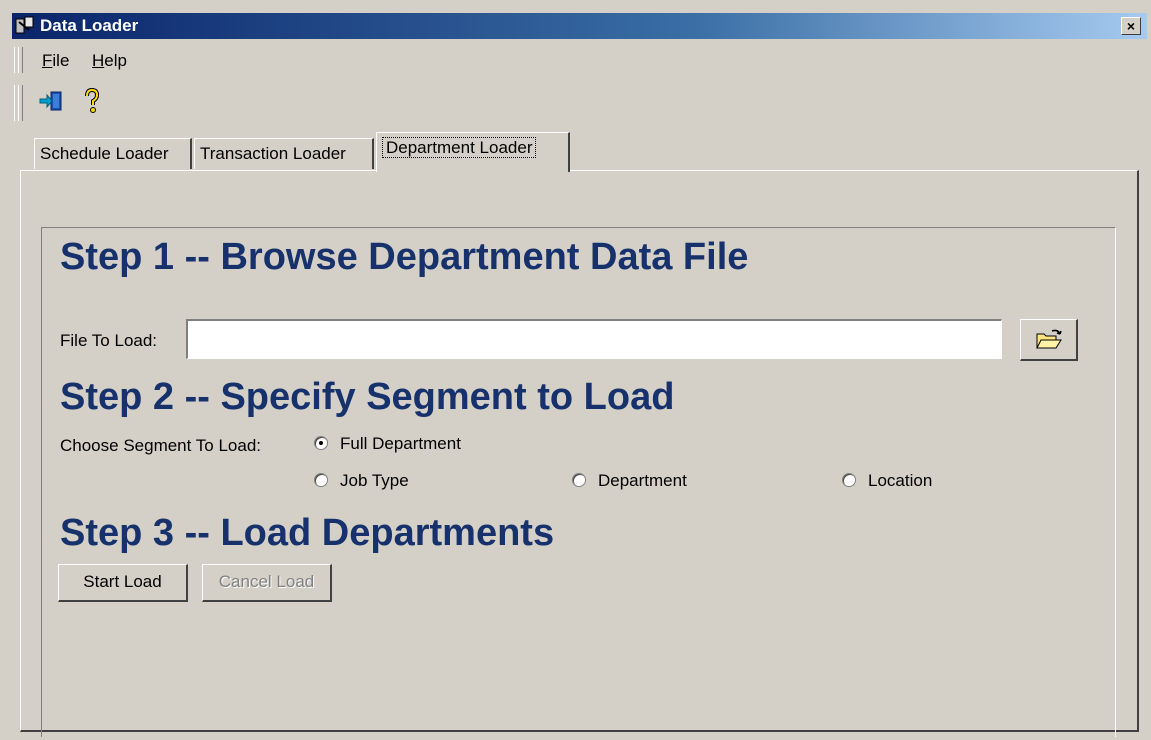 This screenshot has width=1151, height=740. I want to click on exit-button, so click(52, 101).